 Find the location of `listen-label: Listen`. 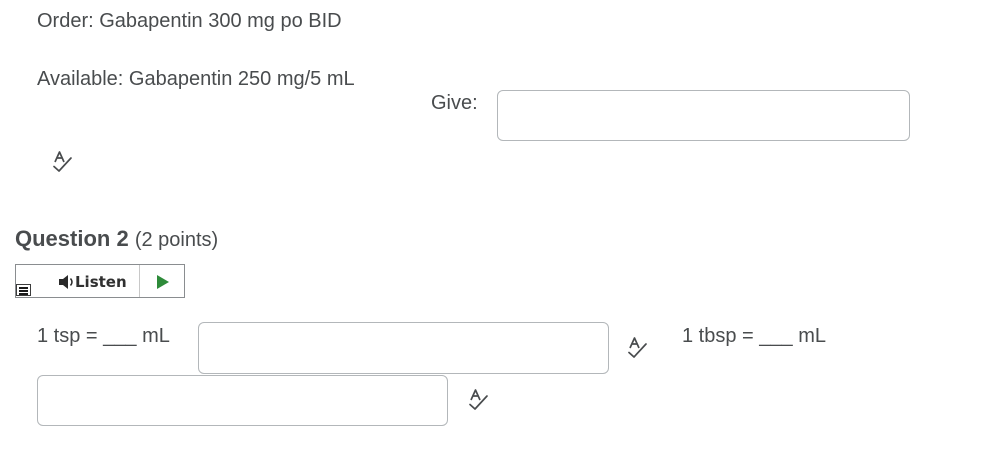

listen-label: Listen is located at coordinates (101, 282).